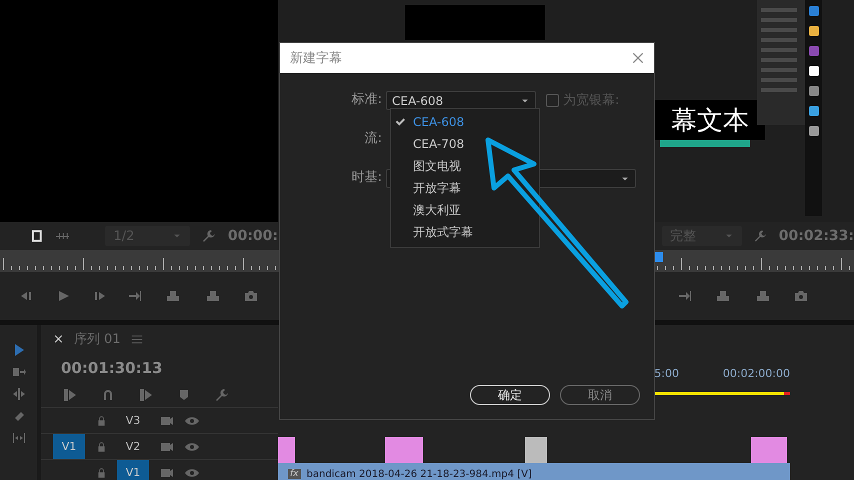 This screenshot has width=854, height=480. Describe the element at coordinates (534, 471) in the screenshot. I see `video-clip: fx bandicam 2018-04-26 21-18-23-984.mp4 [V]` at that location.